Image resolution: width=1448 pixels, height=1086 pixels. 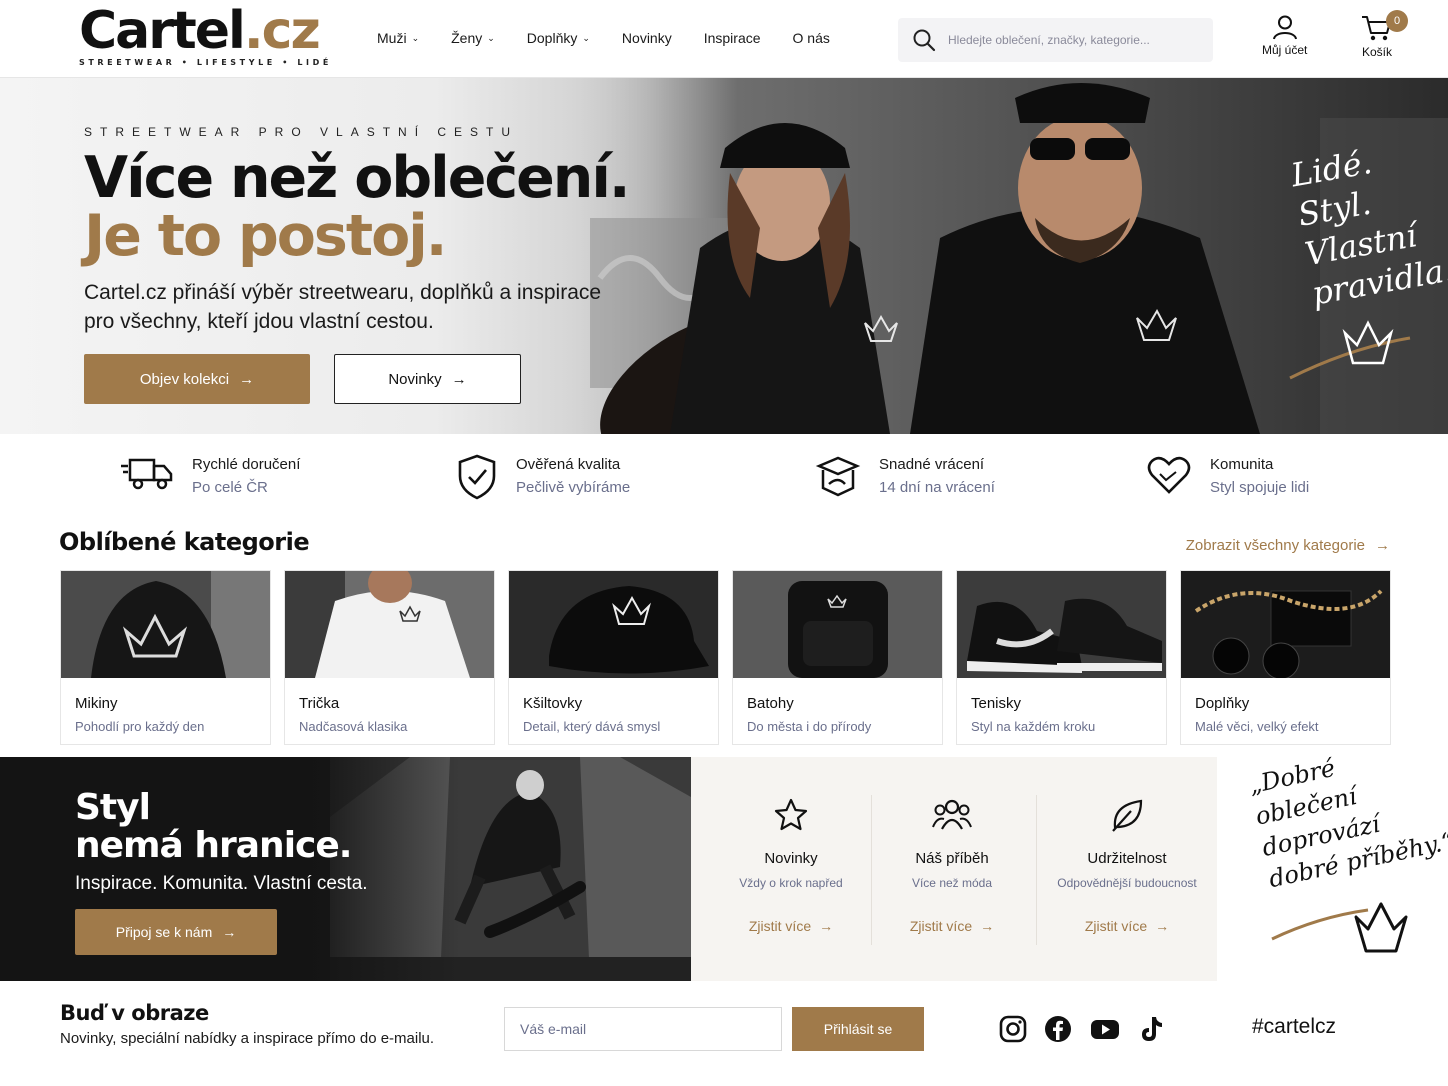 I want to click on promo-title: Styl nemá hranice., so click(x=213, y=826).